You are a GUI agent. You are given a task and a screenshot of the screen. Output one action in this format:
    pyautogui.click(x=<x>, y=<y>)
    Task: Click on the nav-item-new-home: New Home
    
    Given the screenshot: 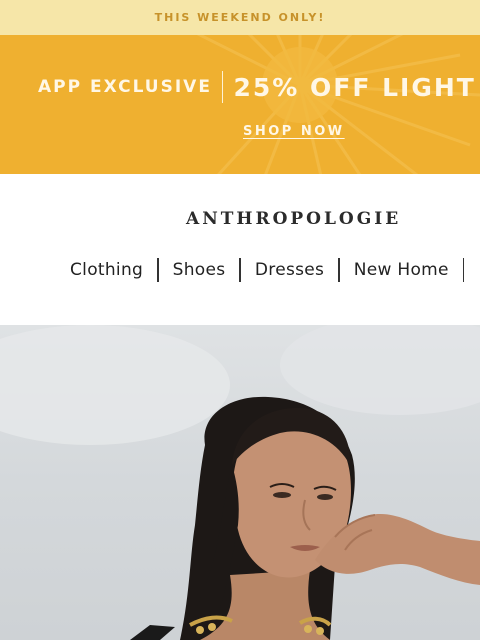 What is the action you would take?
    pyautogui.click(x=401, y=270)
    